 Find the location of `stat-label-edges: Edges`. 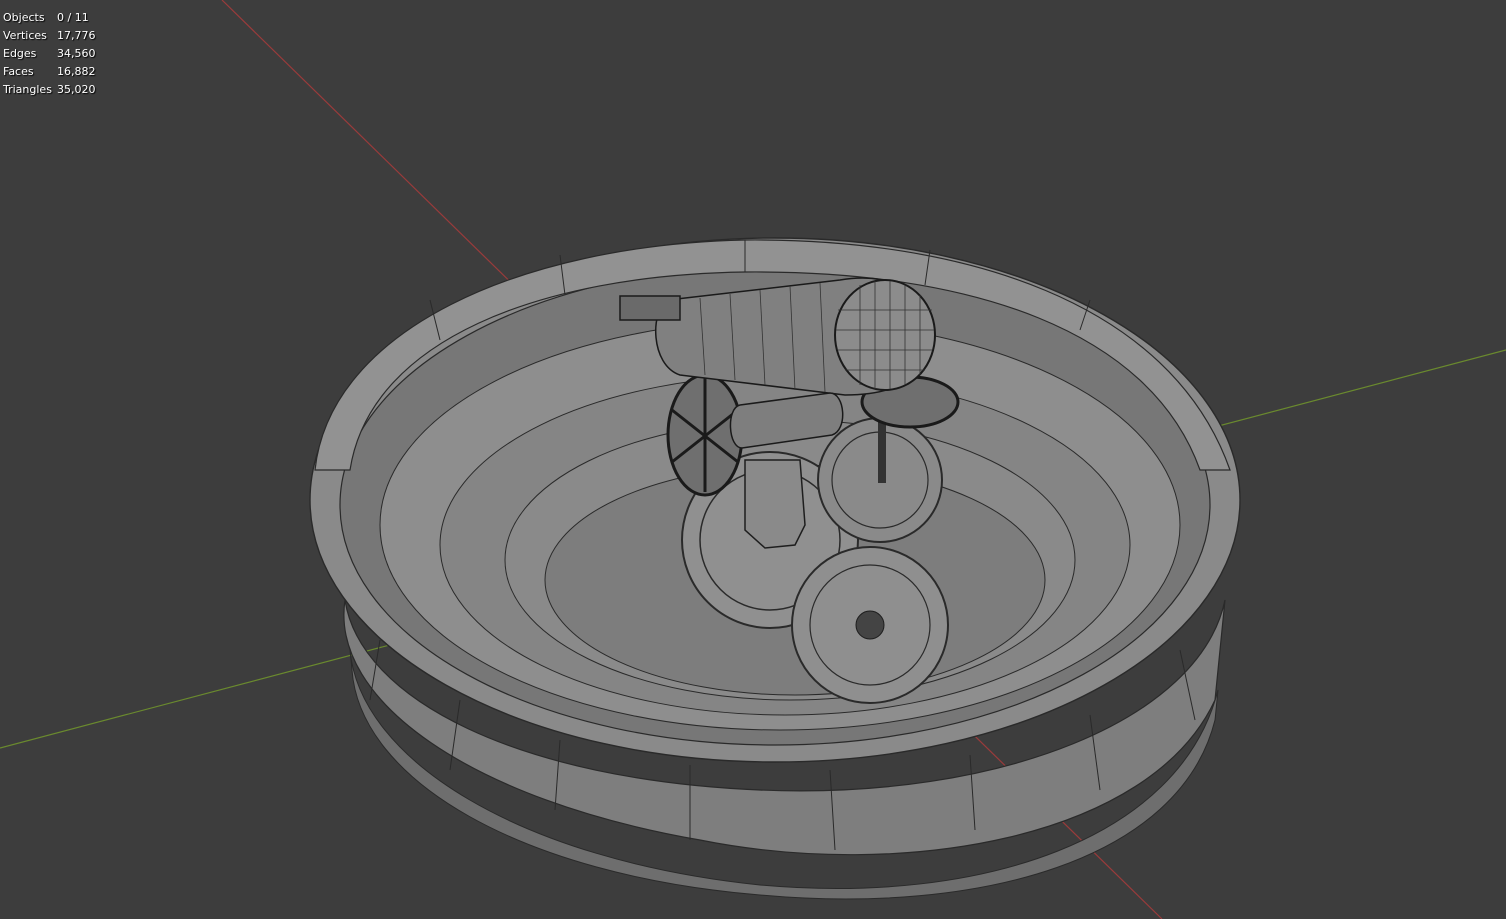

stat-label-edges: Edges is located at coordinates (20, 53).